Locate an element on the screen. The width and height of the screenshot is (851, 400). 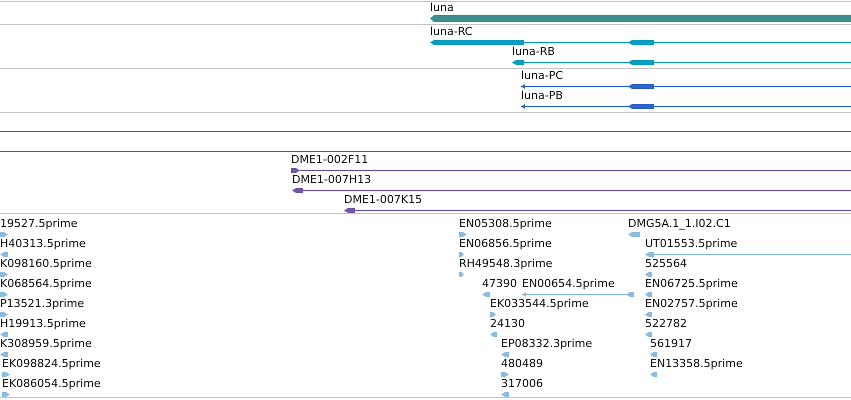
feature-label: 47390 is located at coordinates (499, 284).